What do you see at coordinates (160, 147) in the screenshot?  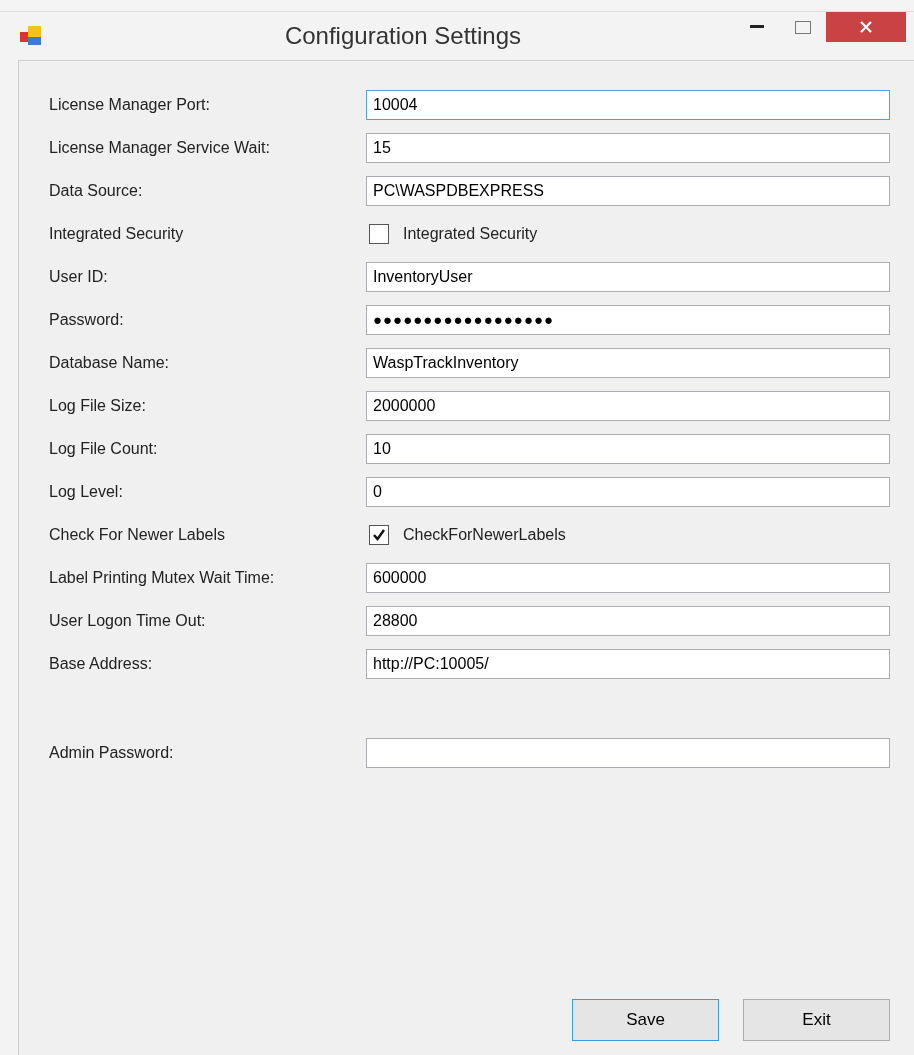 I see `field-label: License Manager Service Wait:` at bounding box center [160, 147].